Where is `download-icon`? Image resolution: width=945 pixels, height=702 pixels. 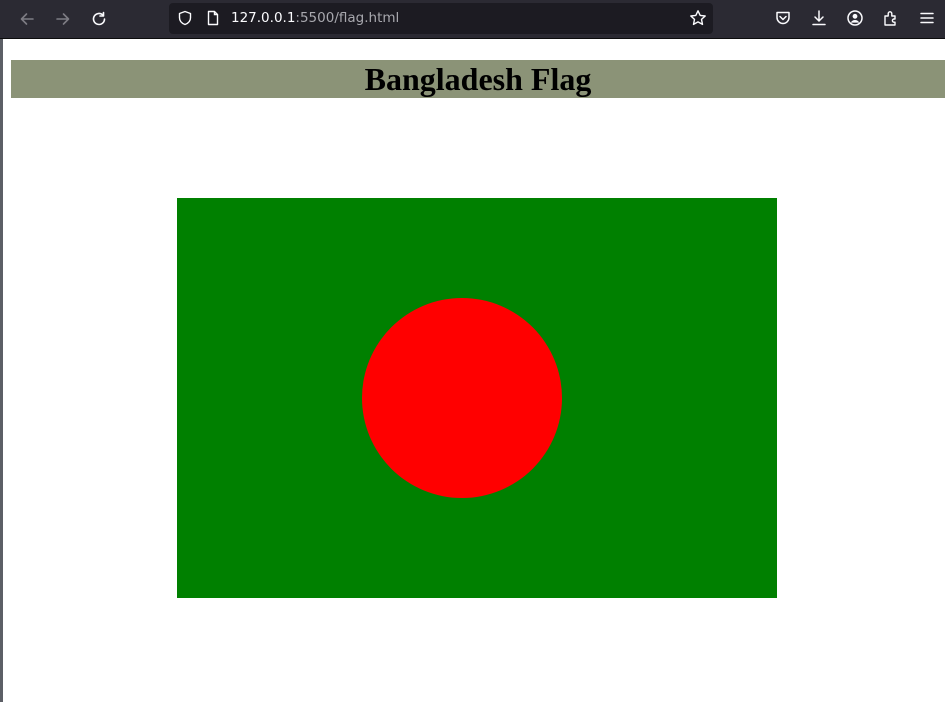
download-icon is located at coordinates (819, 18).